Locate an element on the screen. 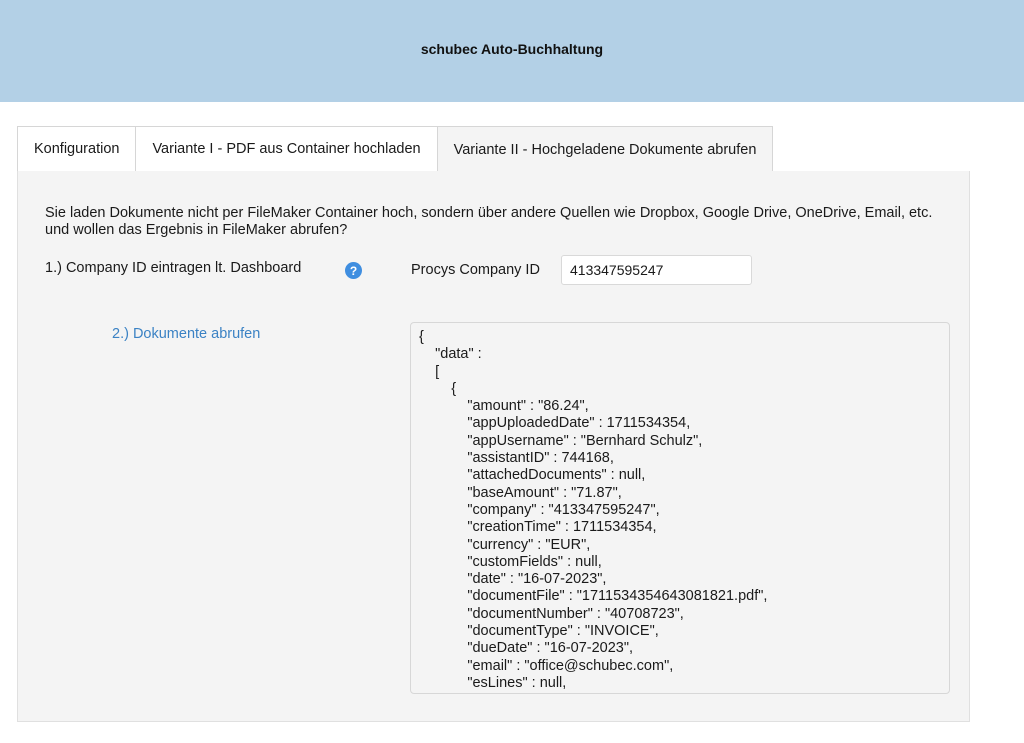 The image size is (1024, 743). step1-label: 1.) Company ID eintragen lt. Dashboard is located at coordinates (173, 268).